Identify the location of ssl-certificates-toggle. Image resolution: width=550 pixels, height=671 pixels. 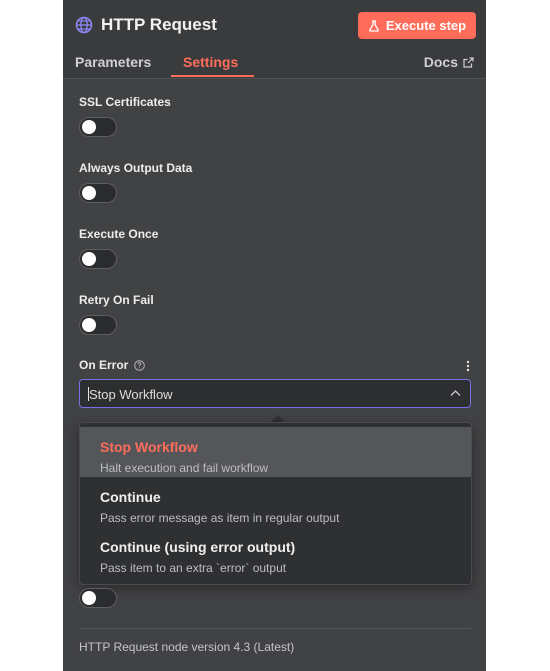
(98, 127).